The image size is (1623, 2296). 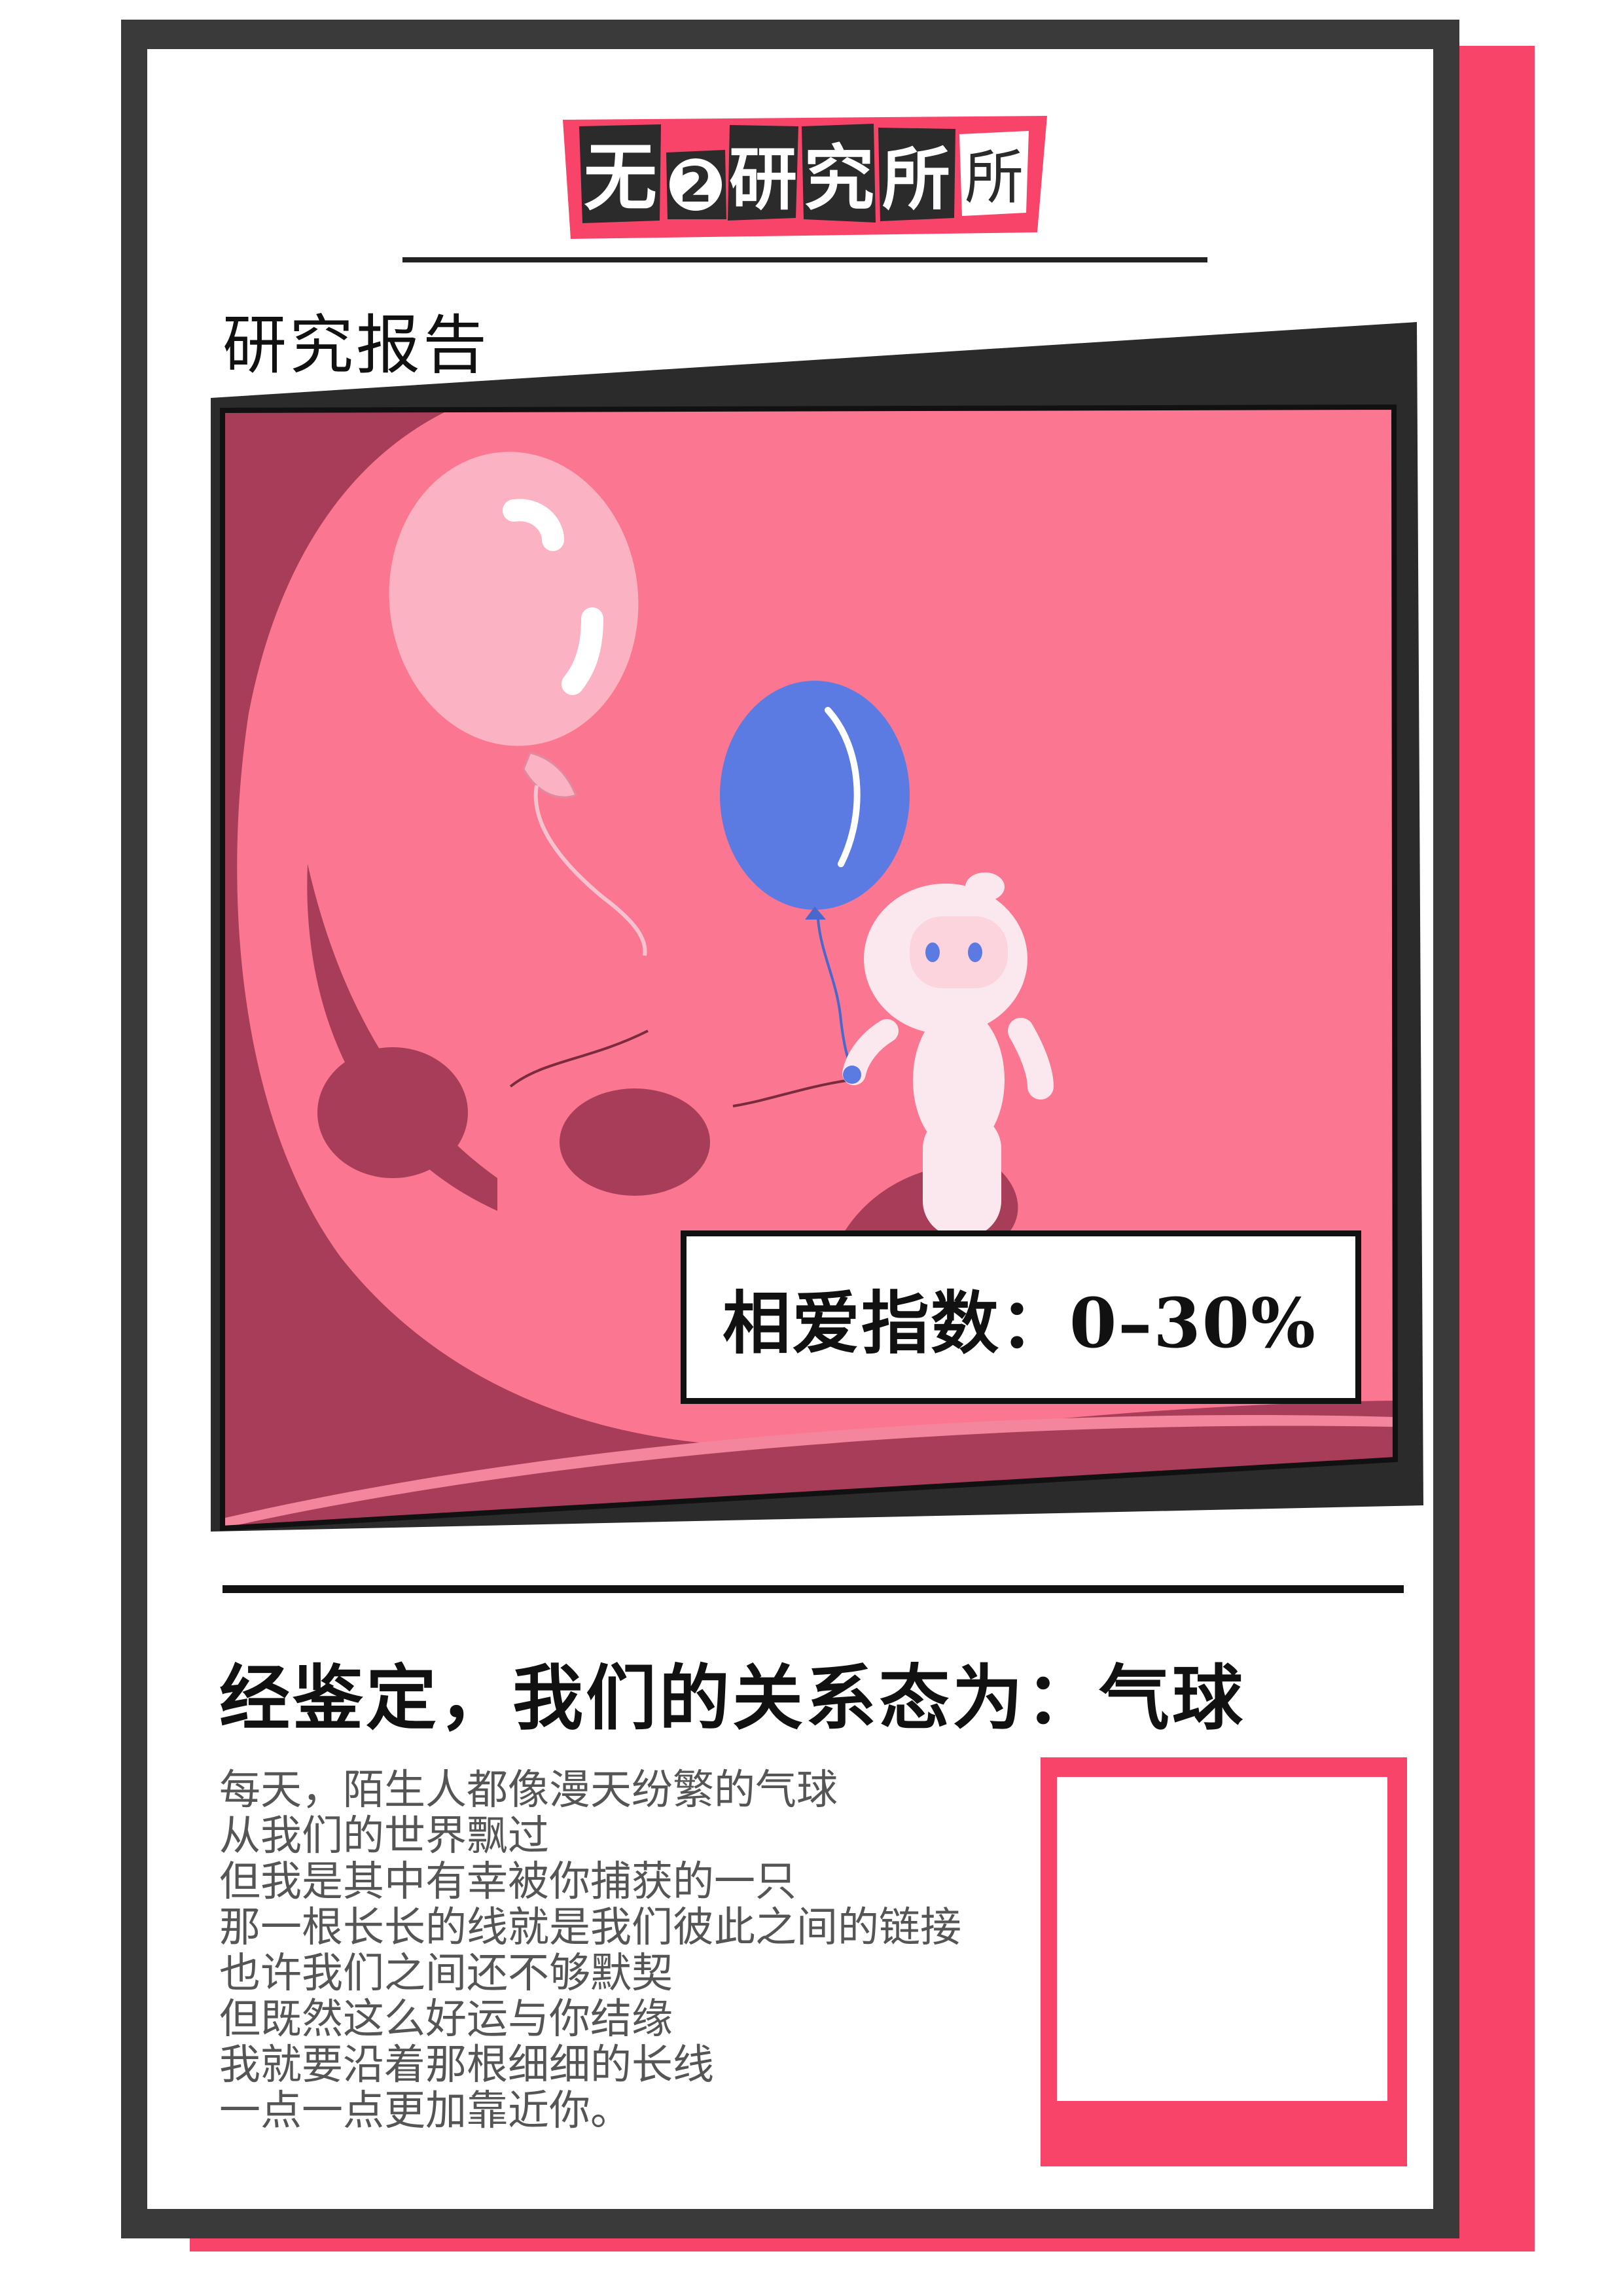 What do you see at coordinates (813, 1589) in the screenshot?
I see `section-divider` at bounding box center [813, 1589].